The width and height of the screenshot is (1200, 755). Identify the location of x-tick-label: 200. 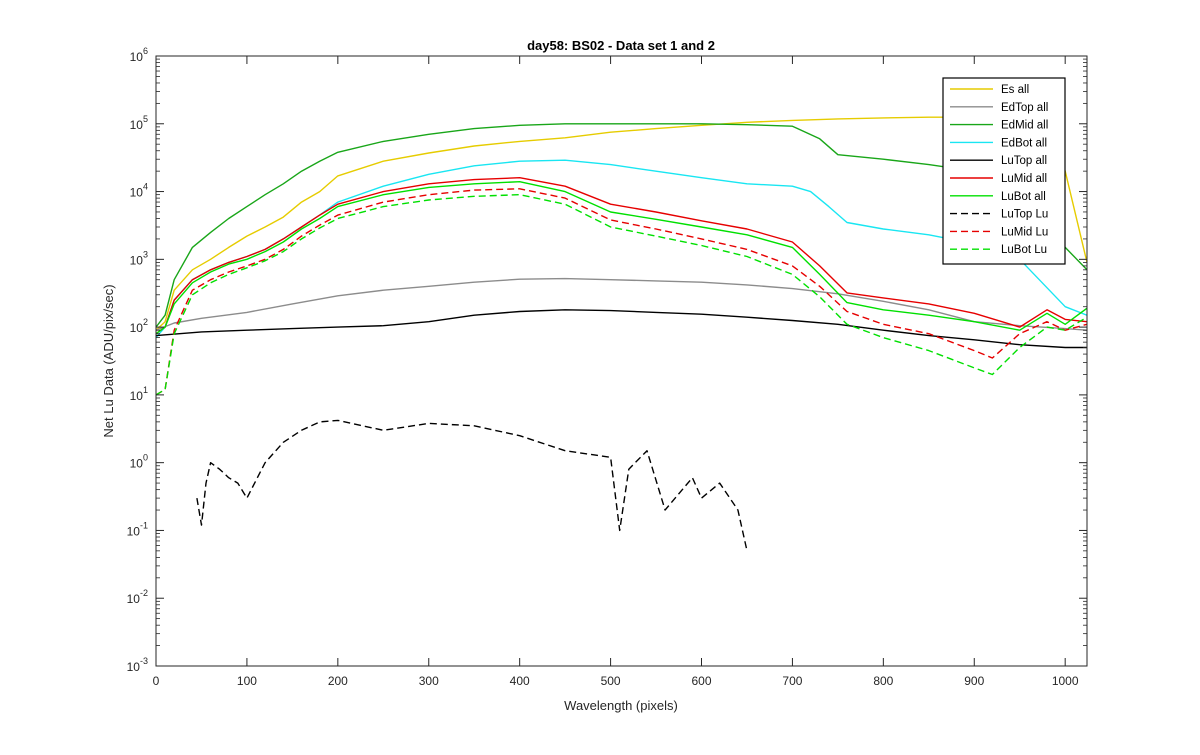
(338, 681).